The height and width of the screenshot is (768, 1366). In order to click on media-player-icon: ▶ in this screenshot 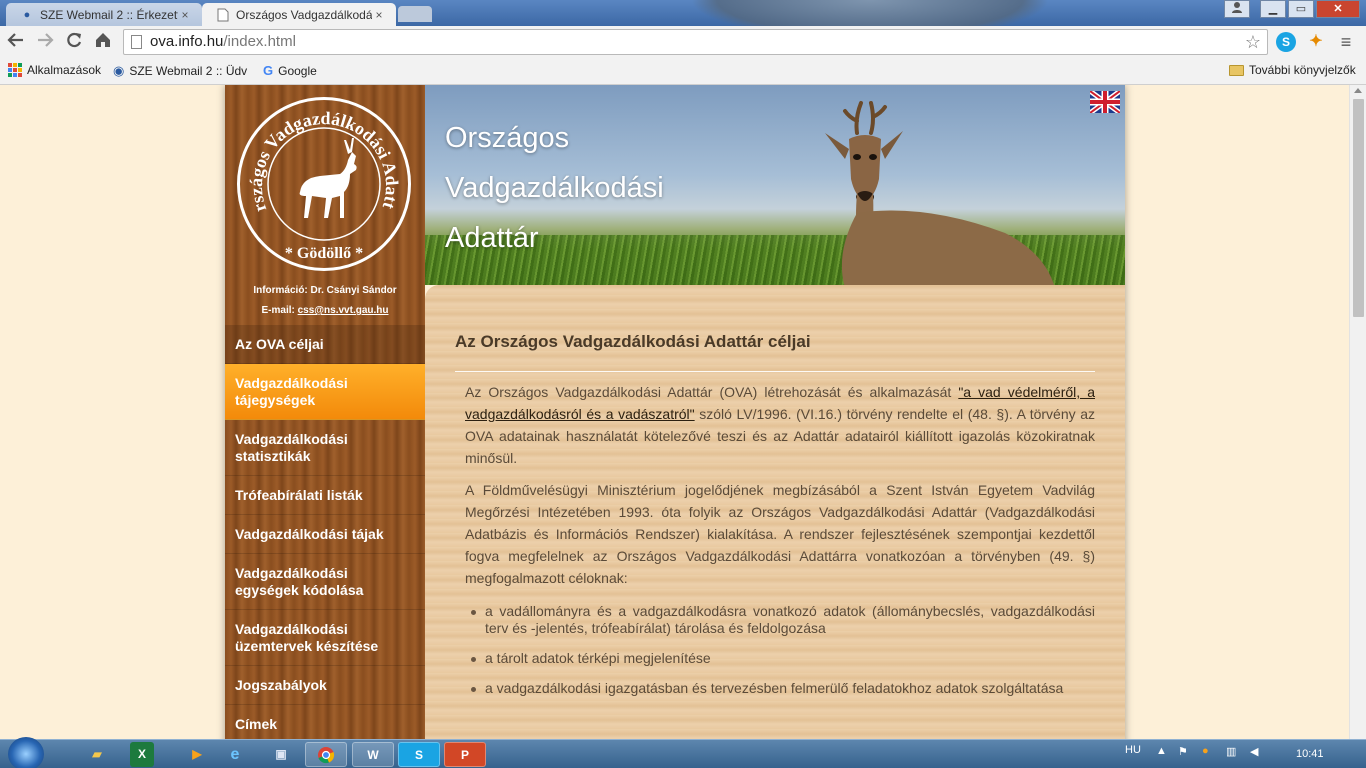, I will do `click(197, 754)`.